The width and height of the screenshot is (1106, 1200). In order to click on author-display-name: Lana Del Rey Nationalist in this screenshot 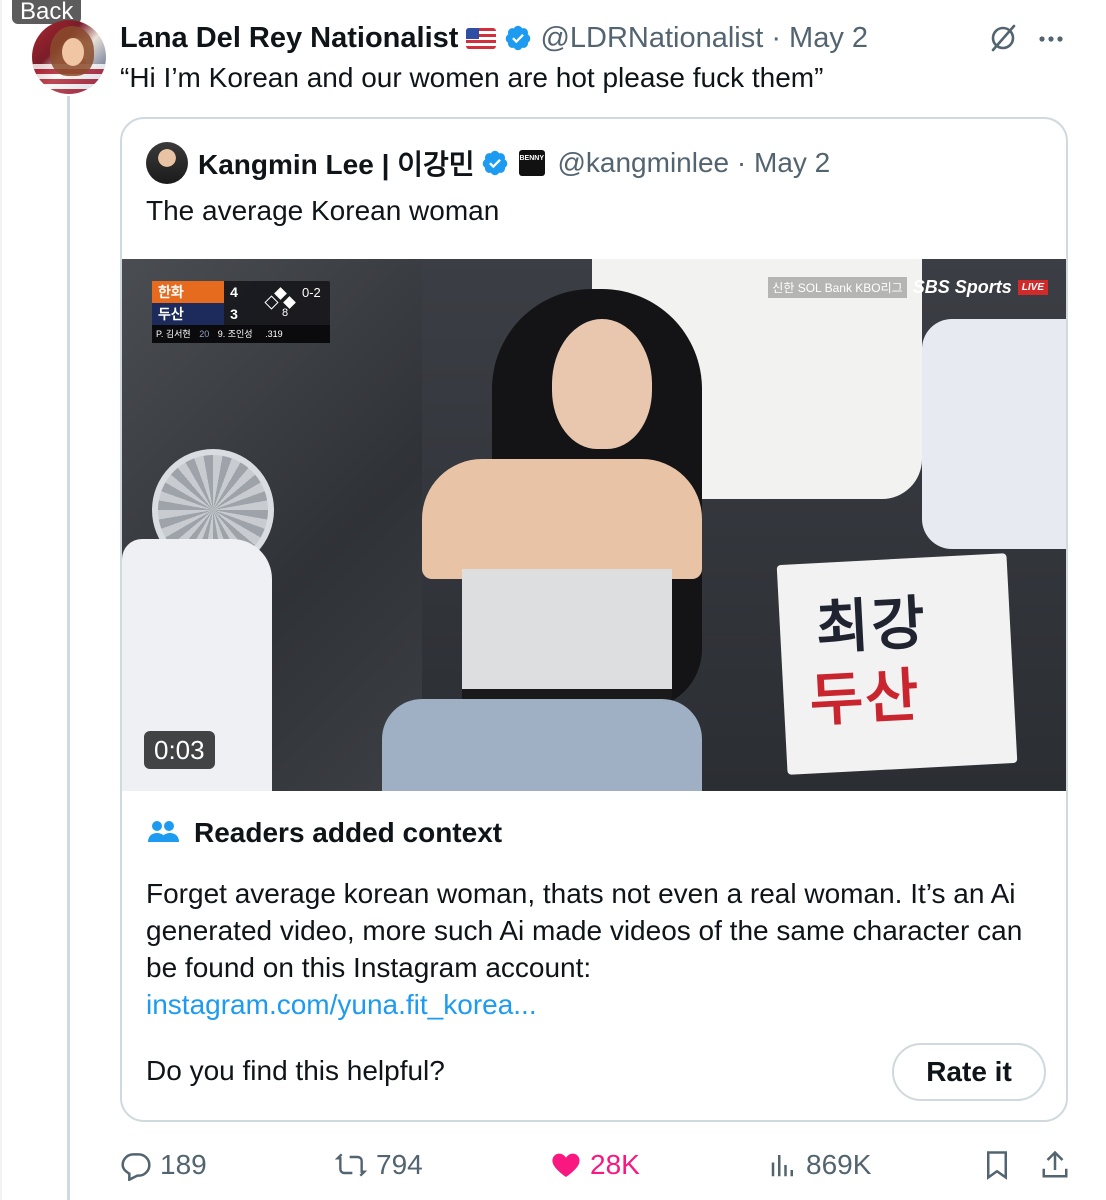, I will do `click(289, 38)`.